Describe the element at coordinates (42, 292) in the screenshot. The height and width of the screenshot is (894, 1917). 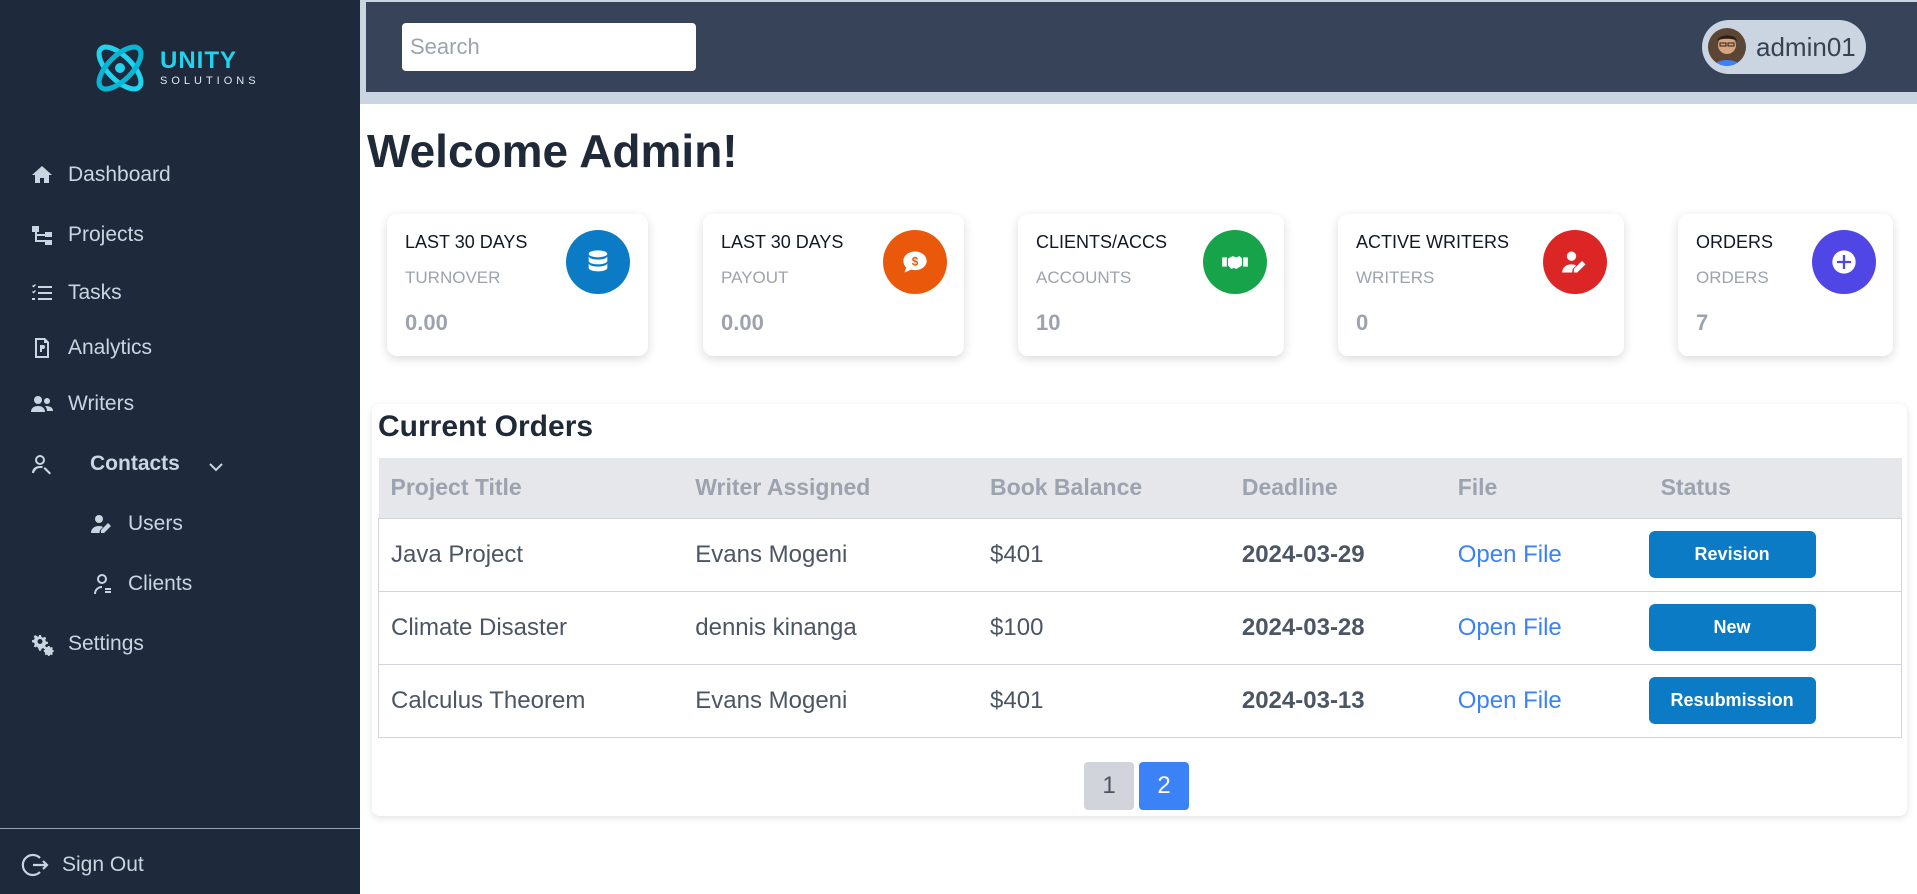
I see `list-check-icon` at that location.